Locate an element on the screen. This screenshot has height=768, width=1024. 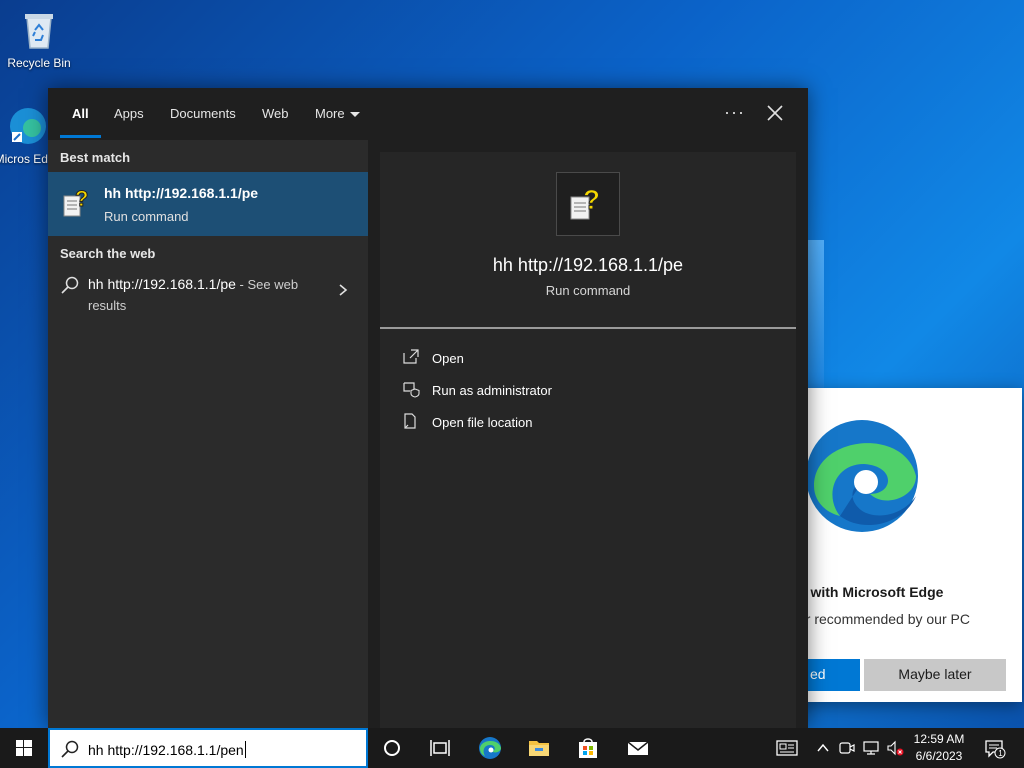
clock: 12:59 AM 6/6/2023 is located at coordinates (939, 748).